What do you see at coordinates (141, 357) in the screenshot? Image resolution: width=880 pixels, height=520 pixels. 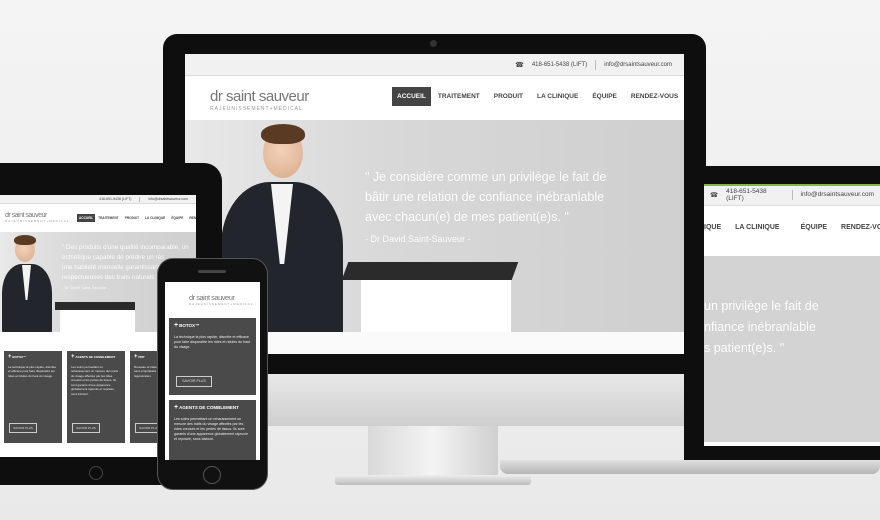 I see `card-title: PRP` at bounding box center [141, 357].